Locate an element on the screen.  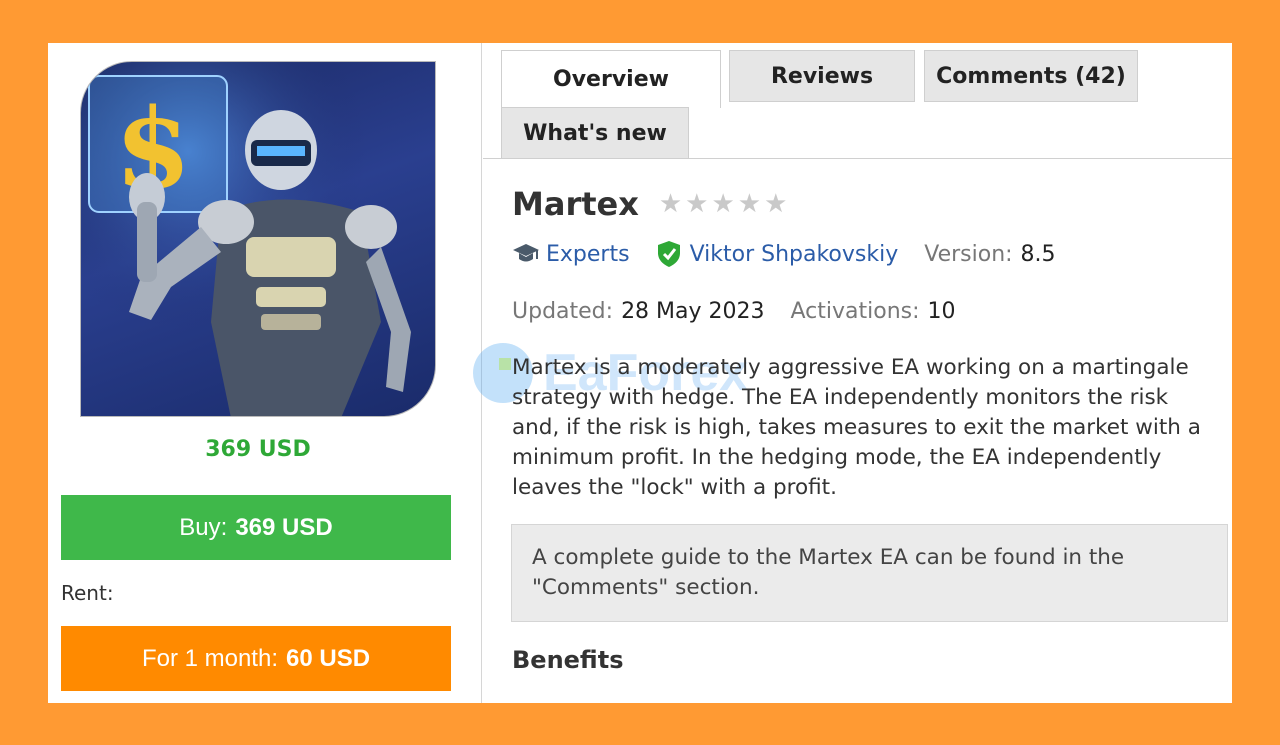
product-image: $ is located at coordinates (258, 239).